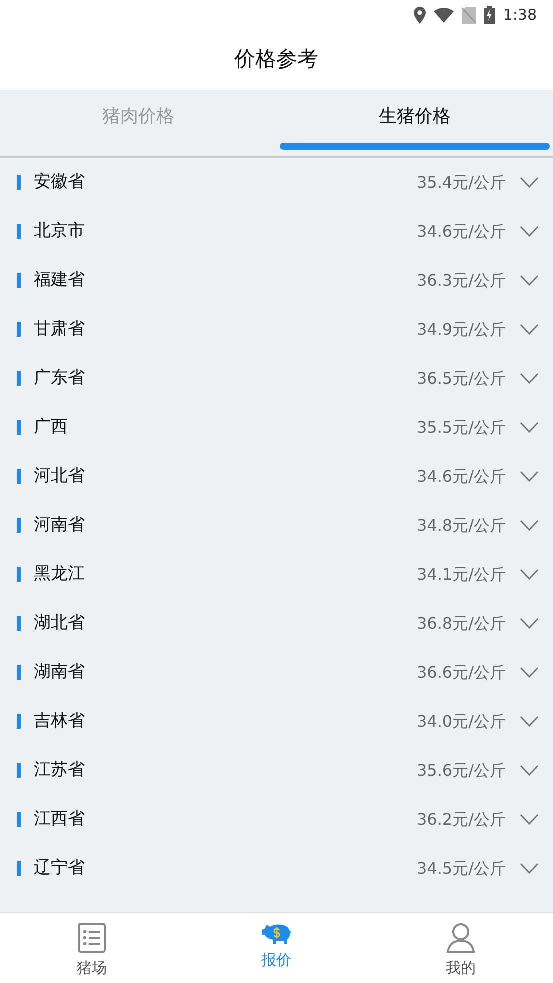 This screenshot has height=983, width=553. I want to click on province-name: 安徽省, so click(60, 182).